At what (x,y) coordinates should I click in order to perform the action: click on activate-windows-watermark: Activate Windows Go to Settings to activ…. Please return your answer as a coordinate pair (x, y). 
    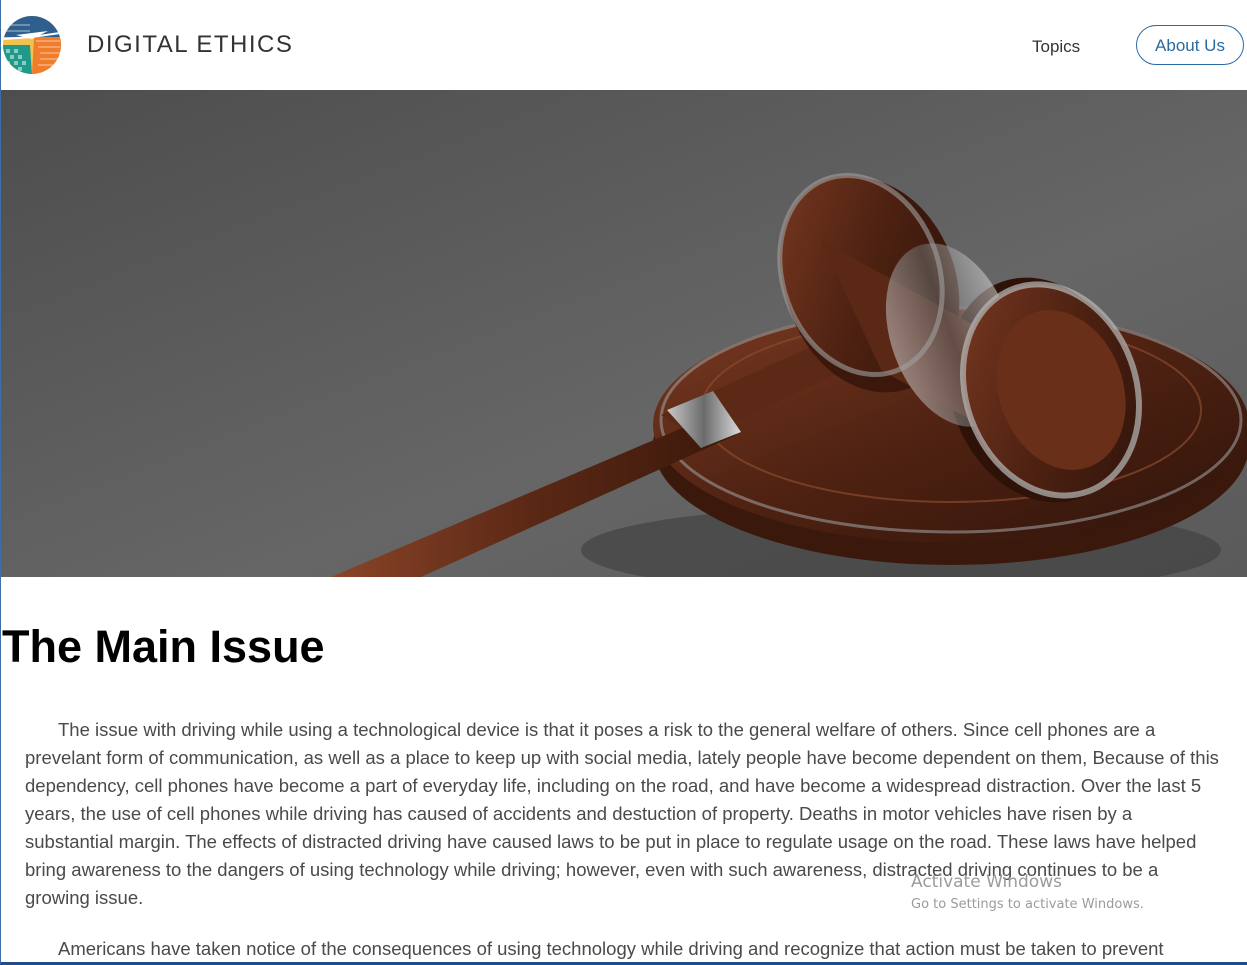
    Looking at the image, I should click on (1027, 893).